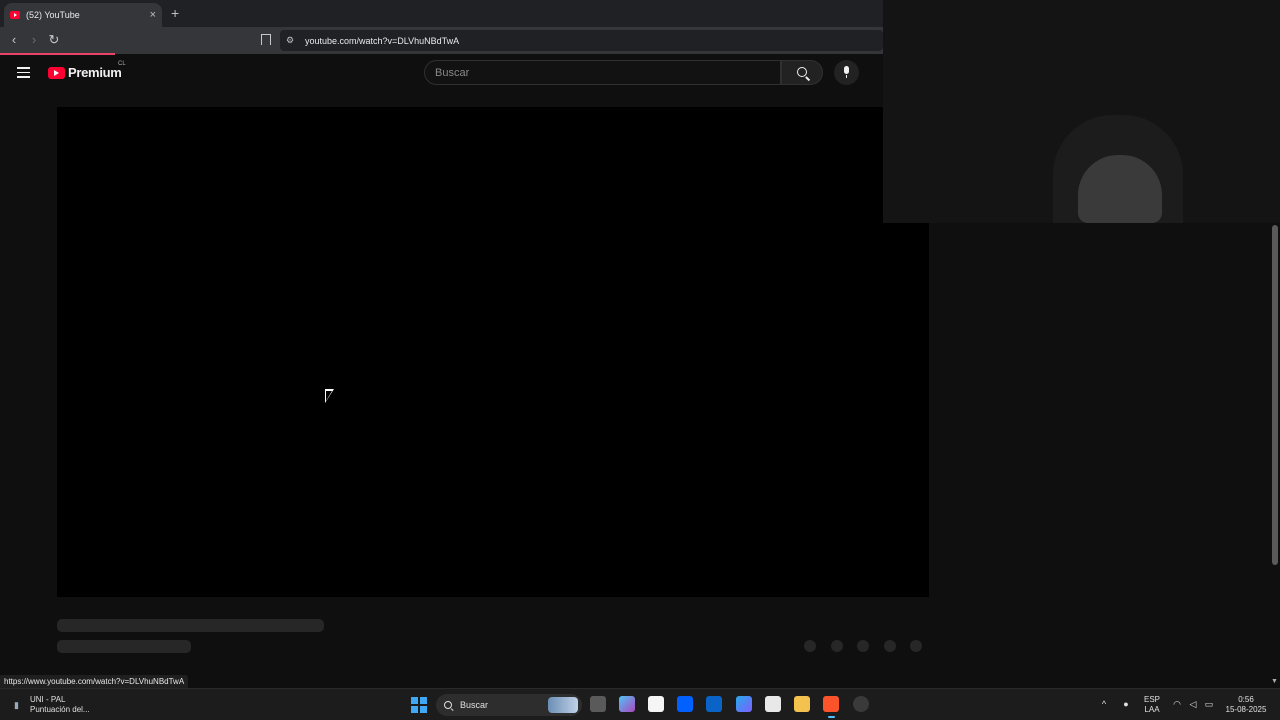  What do you see at coordinates (1275, 395) in the screenshot?
I see `scrollbar-thumb` at bounding box center [1275, 395].